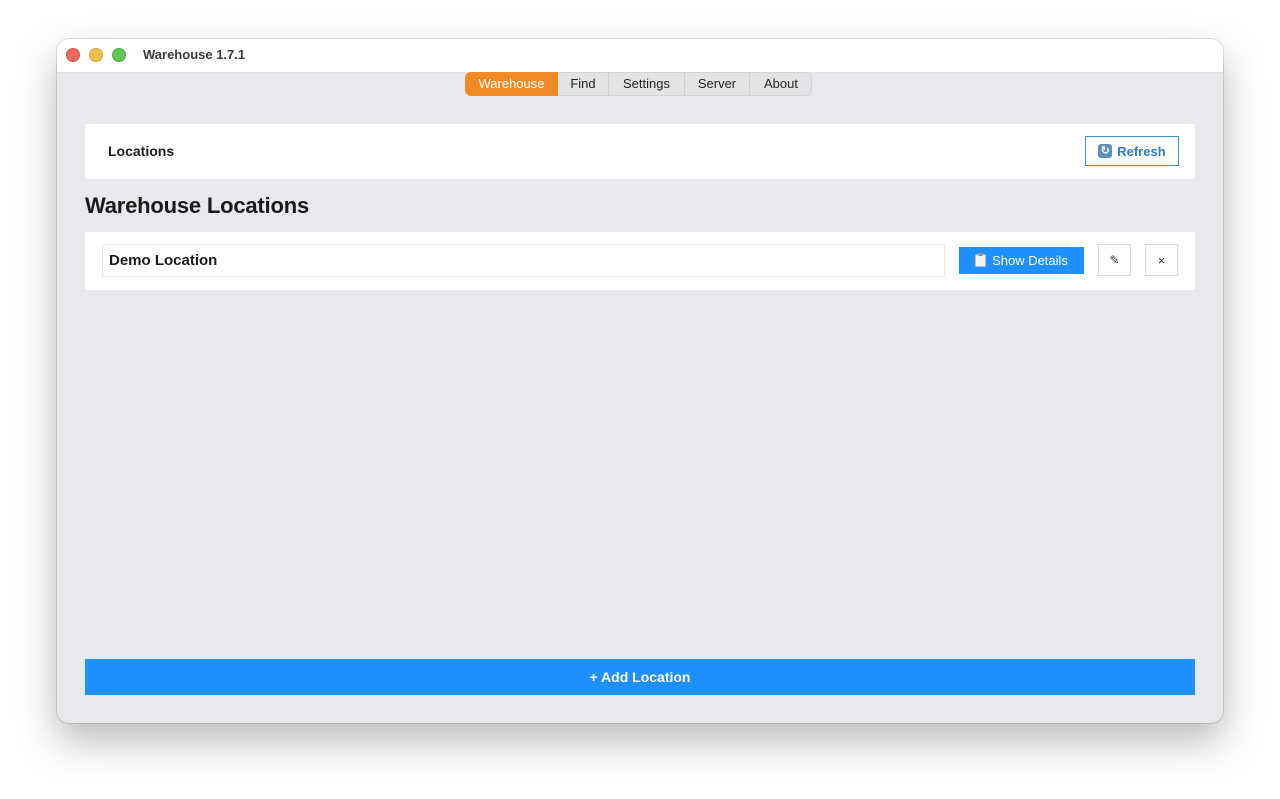  I want to click on refresh-button: ↻ Refresh, so click(1132, 151).